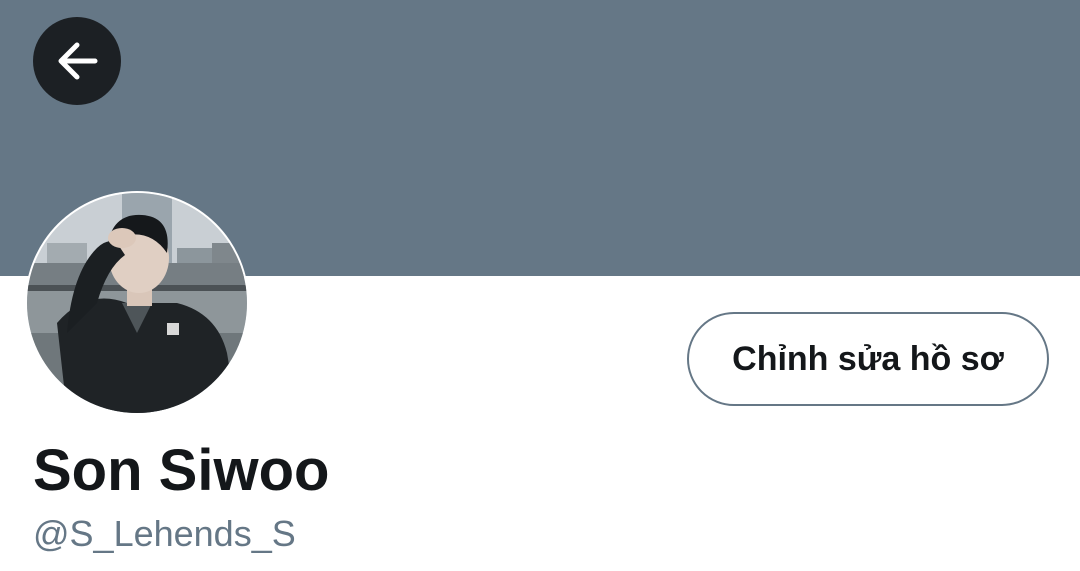 This screenshot has height=571, width=1080. I want to click on arrow-left-icon, so click(78, 61).